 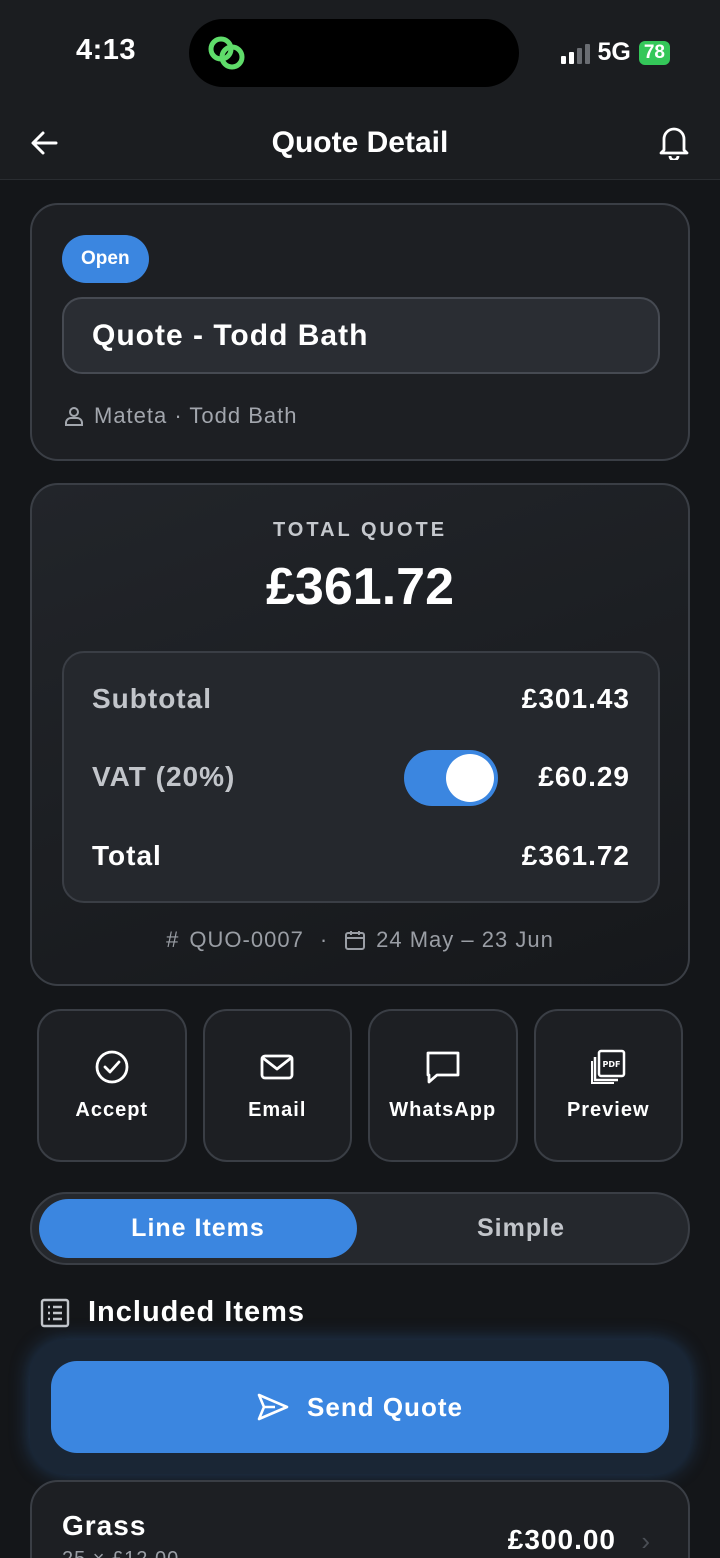 I want to click on network-type: 5G, so click(x=614, y=52).